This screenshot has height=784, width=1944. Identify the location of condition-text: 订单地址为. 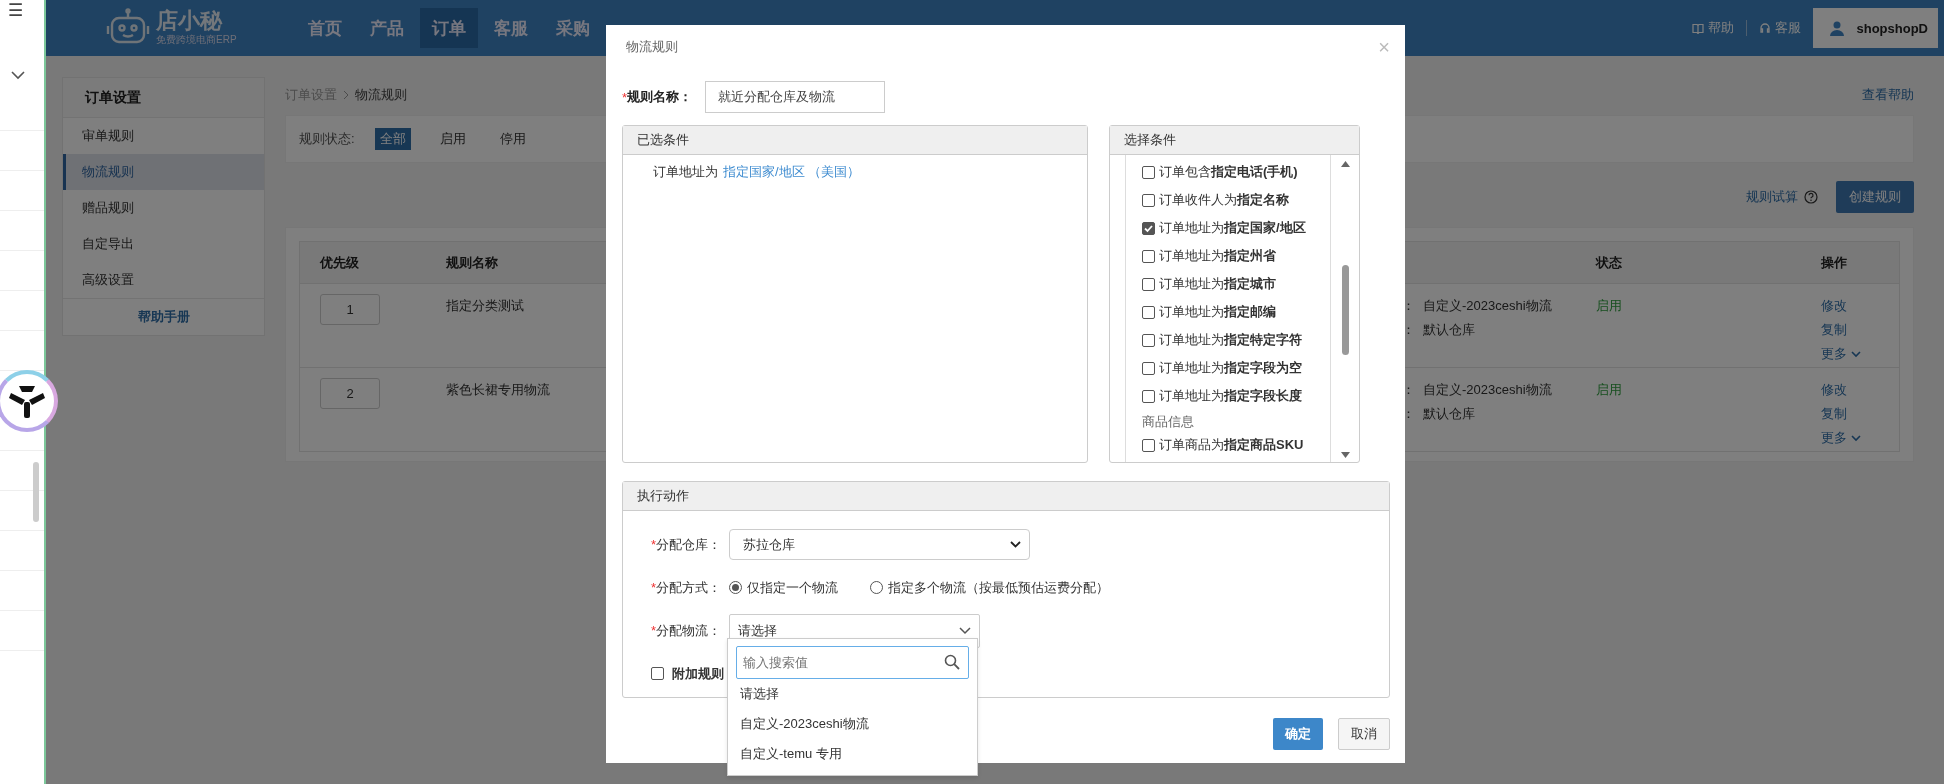
(685, 172).